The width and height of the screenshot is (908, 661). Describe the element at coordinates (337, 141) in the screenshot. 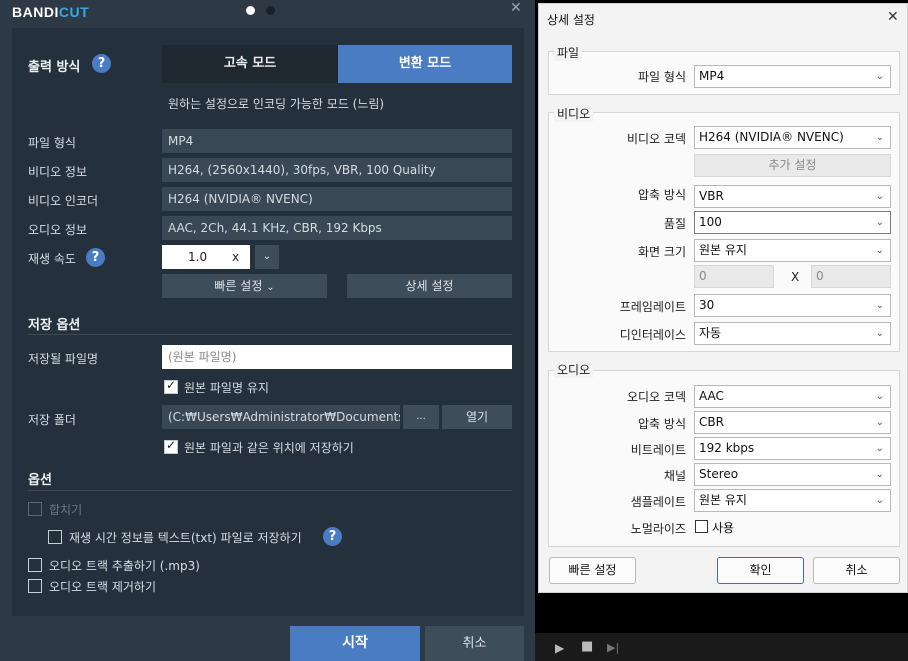

I see `file-format-value: MP4` at that location.